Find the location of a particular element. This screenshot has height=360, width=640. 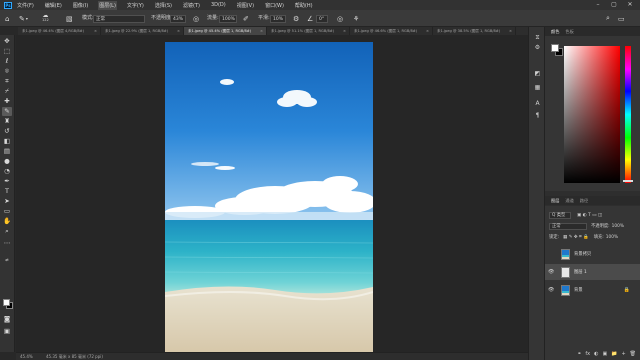

adjustment-layer-icon: ▣ is located at coordinates (604, 354).